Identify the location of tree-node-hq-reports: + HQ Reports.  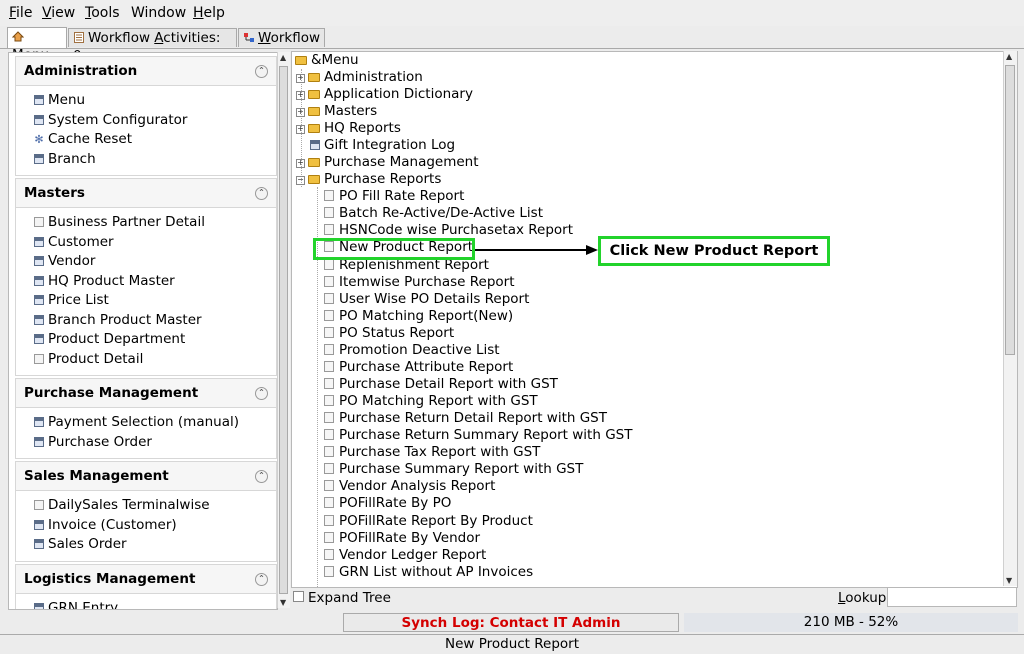
(348, 128).